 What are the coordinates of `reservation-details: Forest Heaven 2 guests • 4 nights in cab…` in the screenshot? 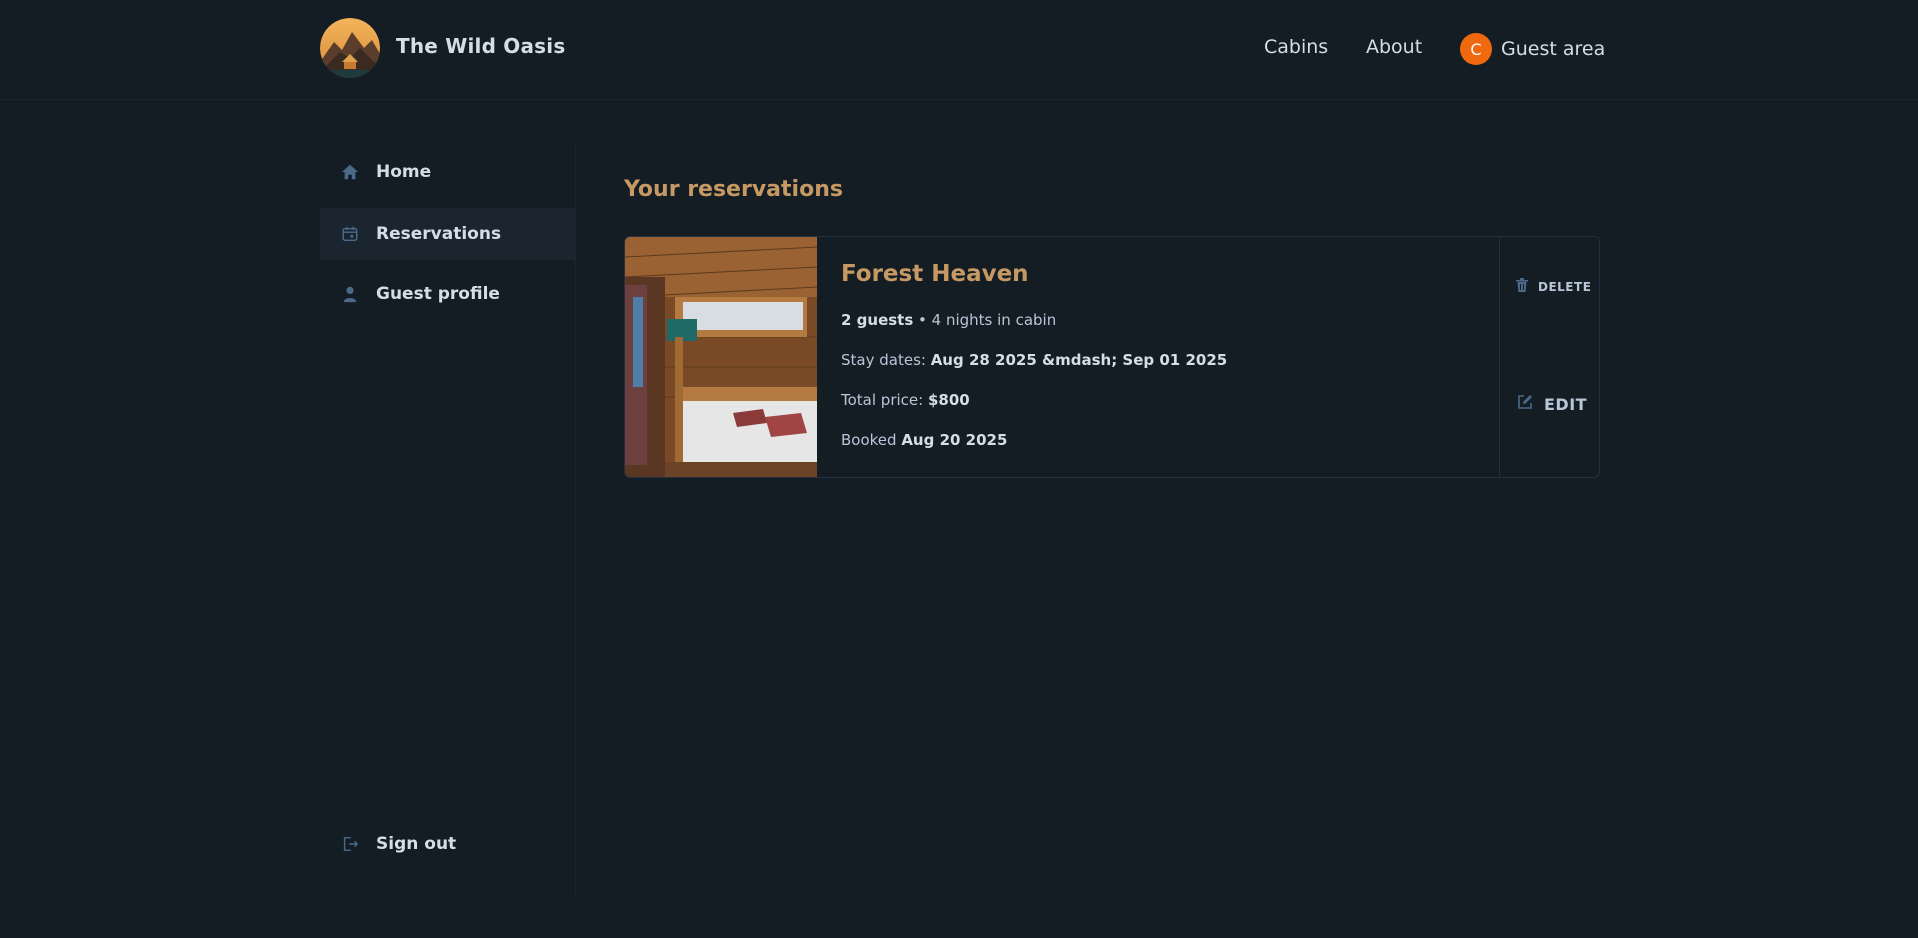 It's located at (1034, 355).